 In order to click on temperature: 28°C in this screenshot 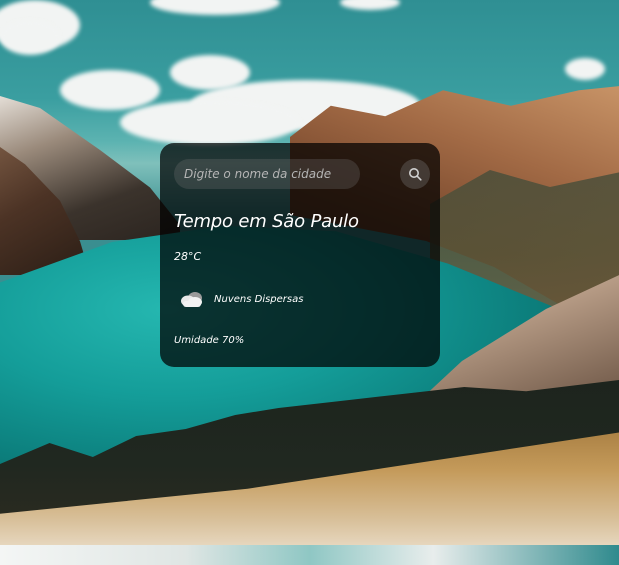, I will do `click(188, 256)`.